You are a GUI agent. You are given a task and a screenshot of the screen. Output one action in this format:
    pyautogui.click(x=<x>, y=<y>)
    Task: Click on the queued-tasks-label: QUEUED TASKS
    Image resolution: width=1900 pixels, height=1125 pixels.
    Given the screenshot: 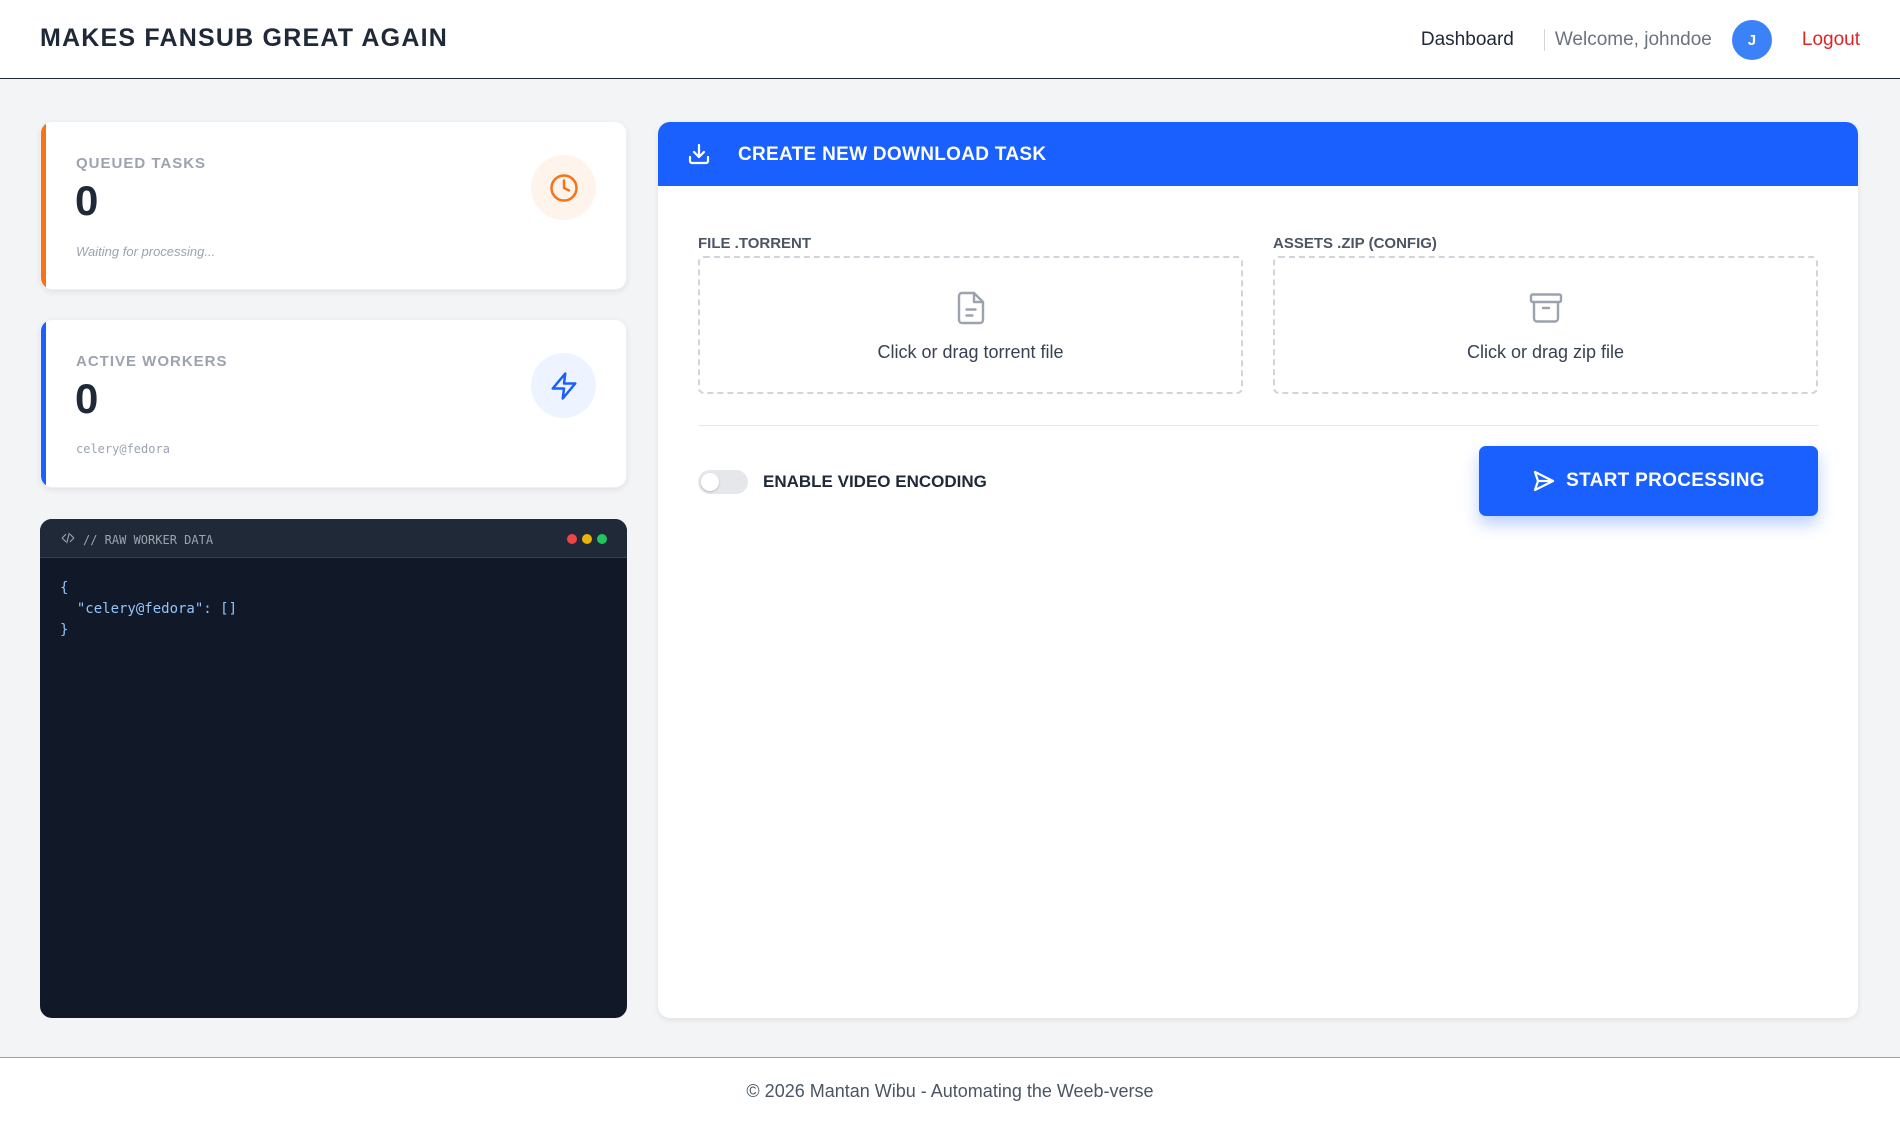 What is the action you would take?
    pyautogui.click(x=141, y=163)
    